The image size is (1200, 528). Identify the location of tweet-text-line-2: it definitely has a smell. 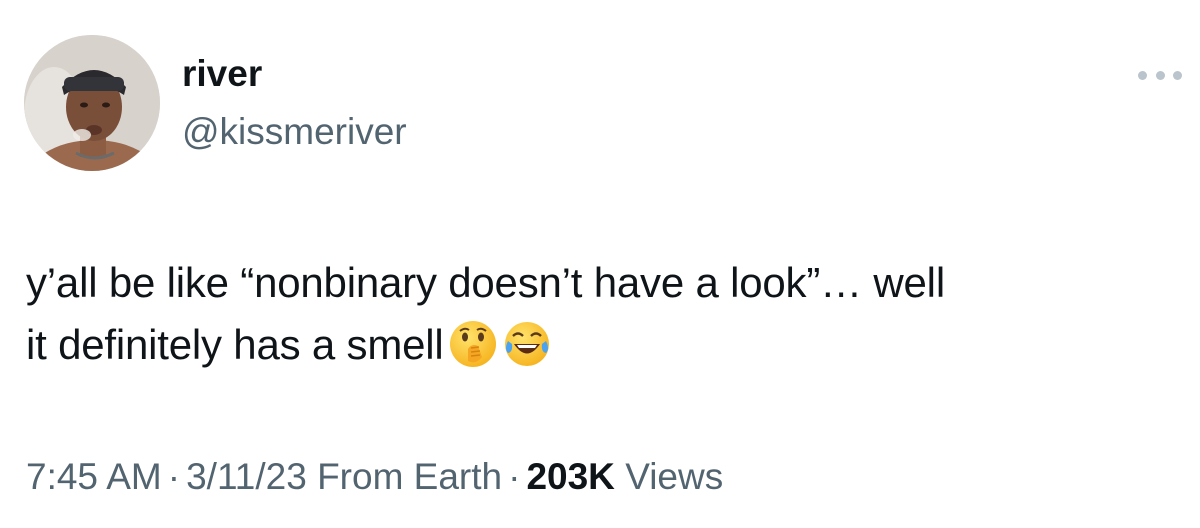
(606, 345).